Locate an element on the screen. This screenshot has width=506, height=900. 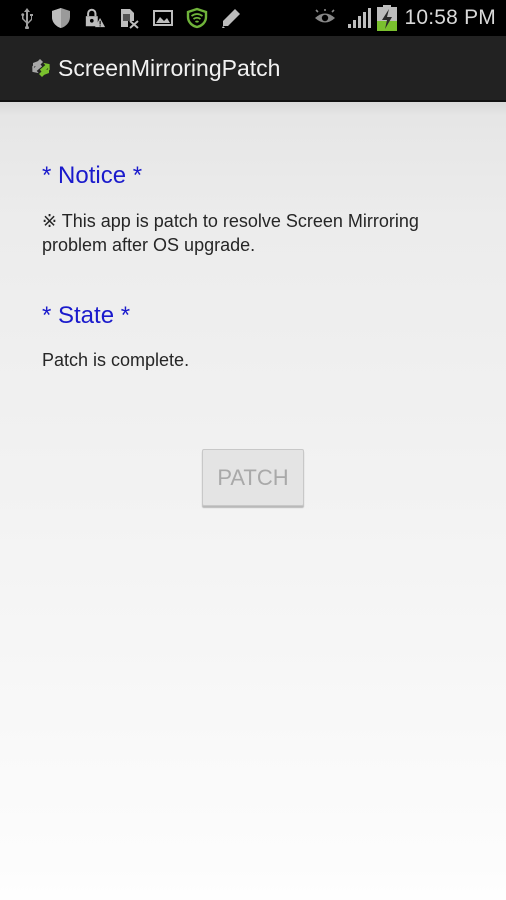
lock-warning-icon is located at coordinates (95, 18).